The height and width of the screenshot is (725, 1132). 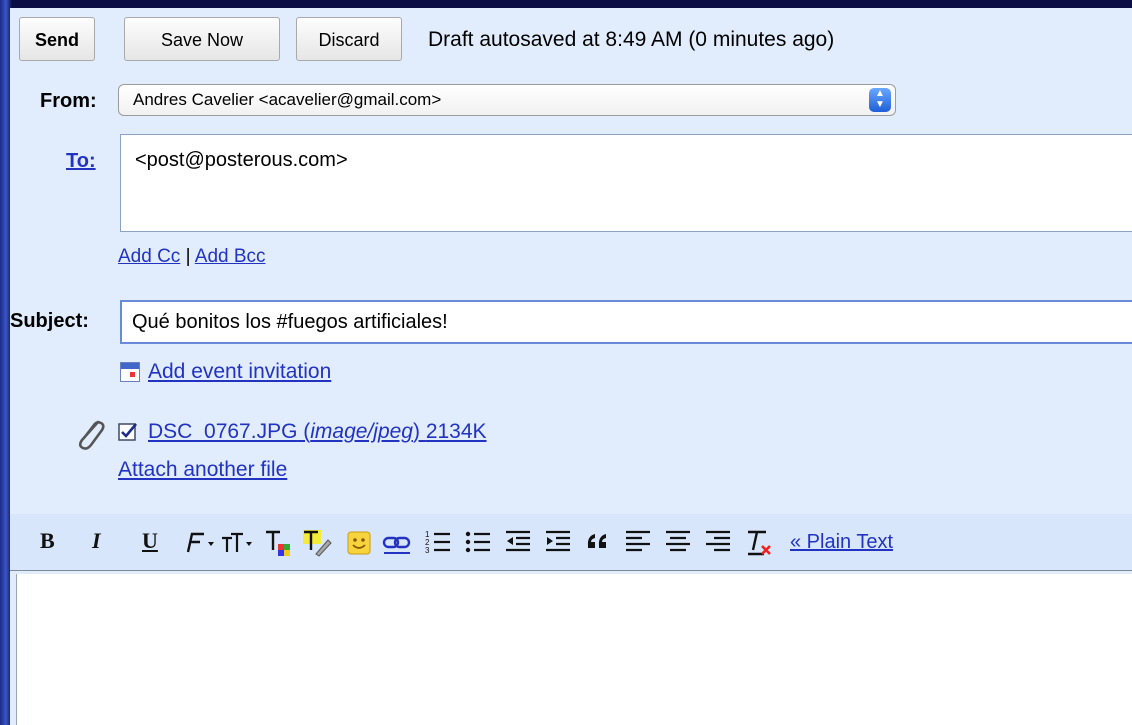 What do you see at coordinates (758, 543) in the screenshot?
I see `remove-formatting-icon` at bounding box center [758, 543].